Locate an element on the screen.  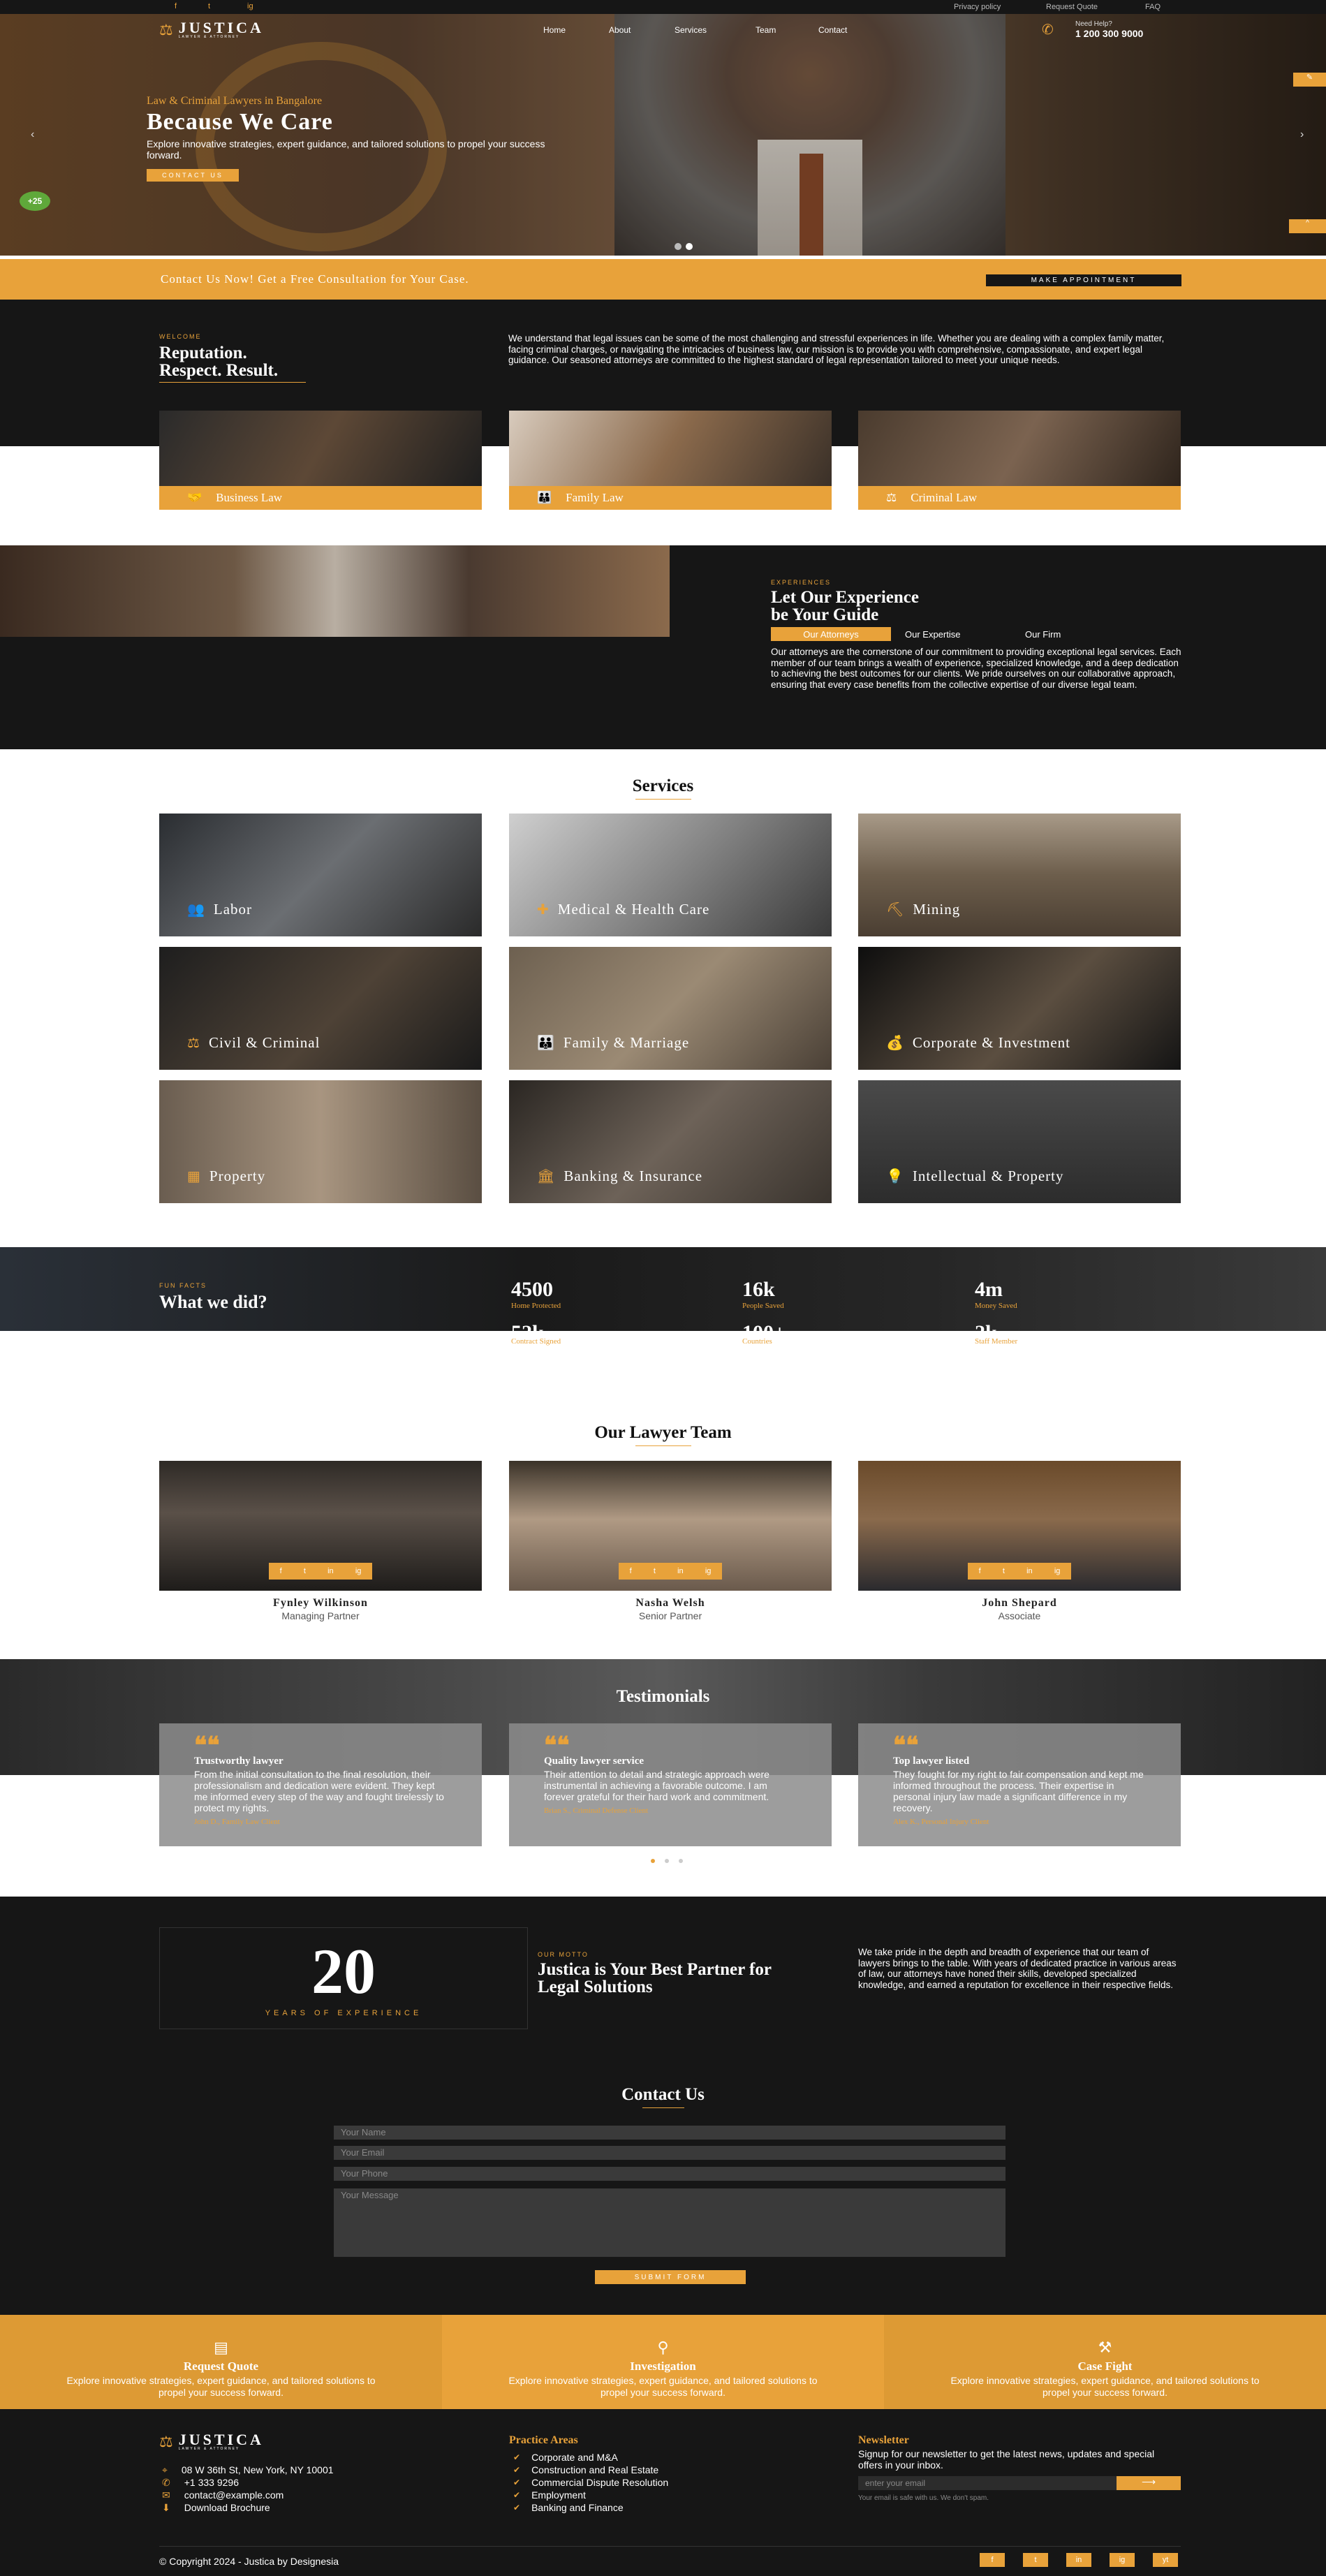
prev-slide-icon: ‹ is located at coordinates (32, 134).